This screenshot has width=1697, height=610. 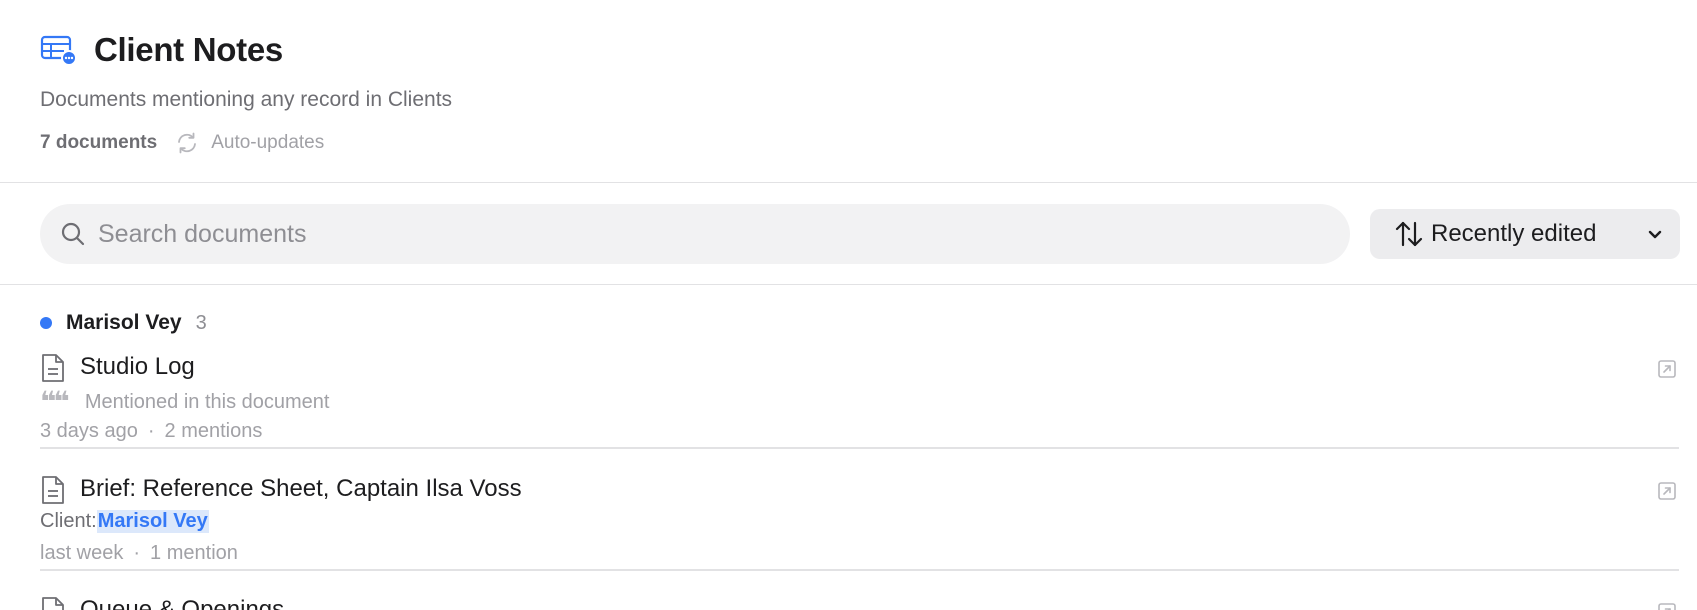 I want to click on document-count: 7 documents, so click(x=99, y=142).